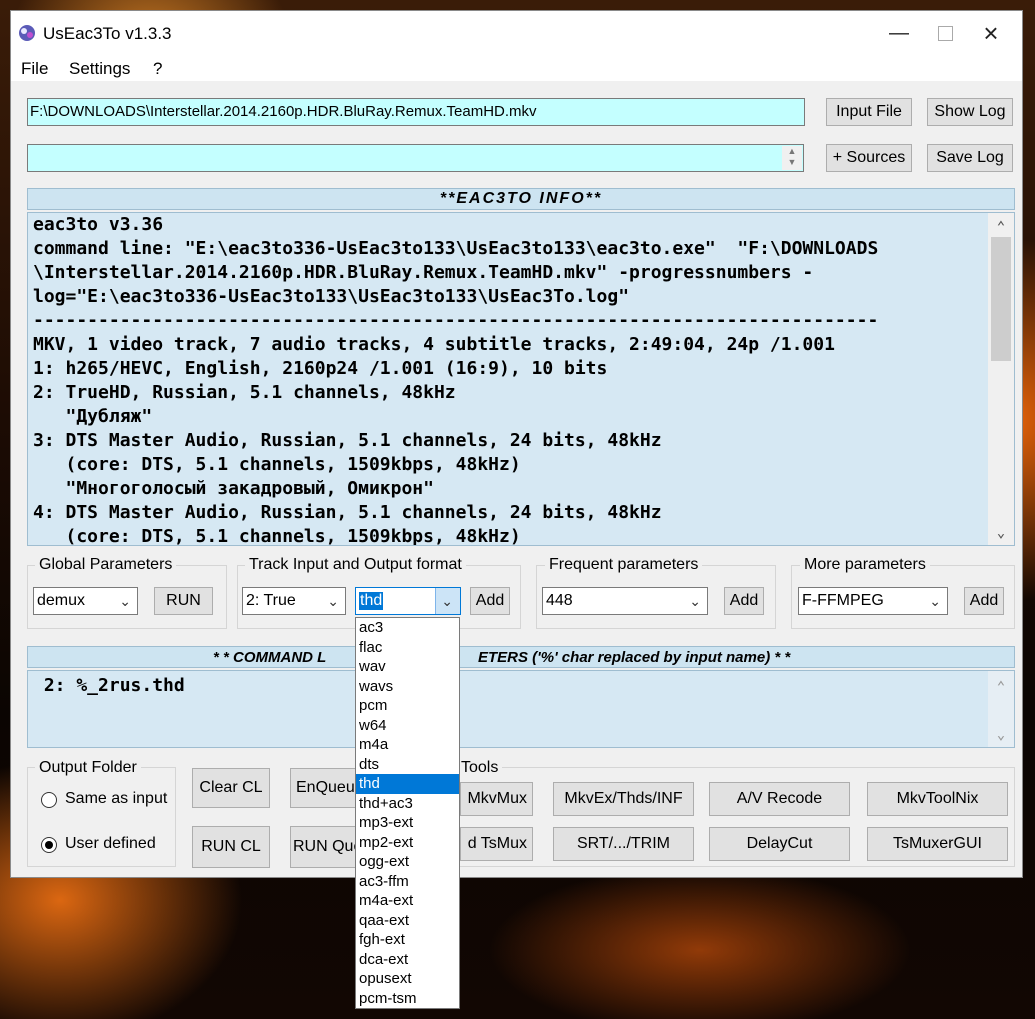 The width and height of the screenshot is (1035, 1019). Describe the element at coordinates (27, 33) in the screenshot. I see `app-logo-icon` at that location.